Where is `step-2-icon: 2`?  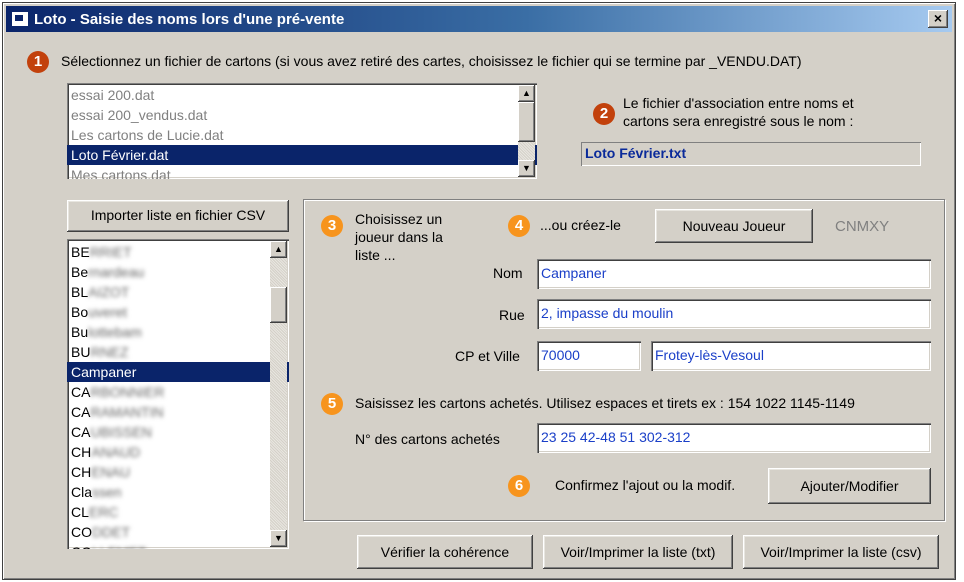 step-2-icon: 2 is located at coordinates (604, 114).